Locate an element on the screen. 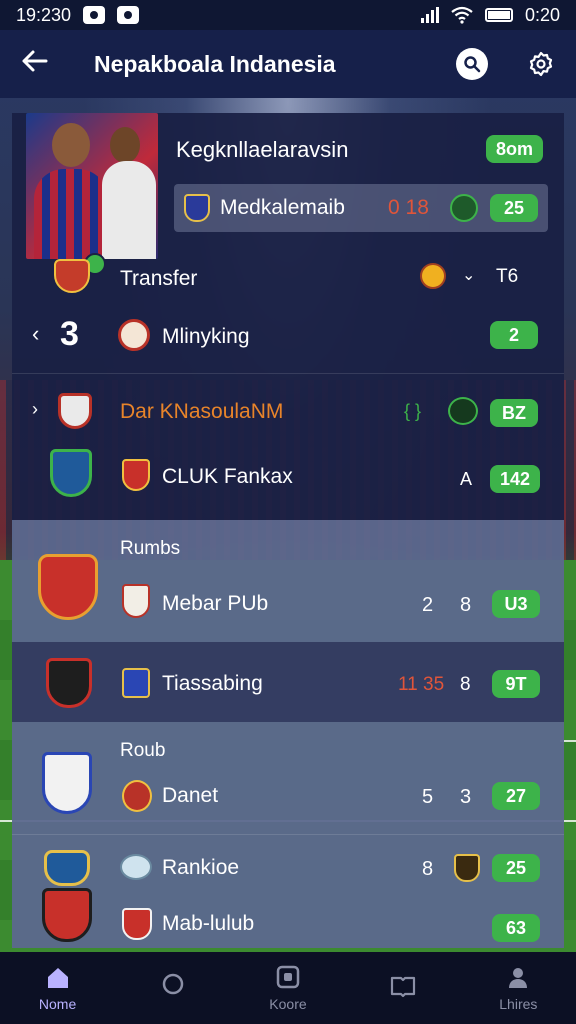 The image size is (576, 1024). square-icon is located at coordinates (288, 977).